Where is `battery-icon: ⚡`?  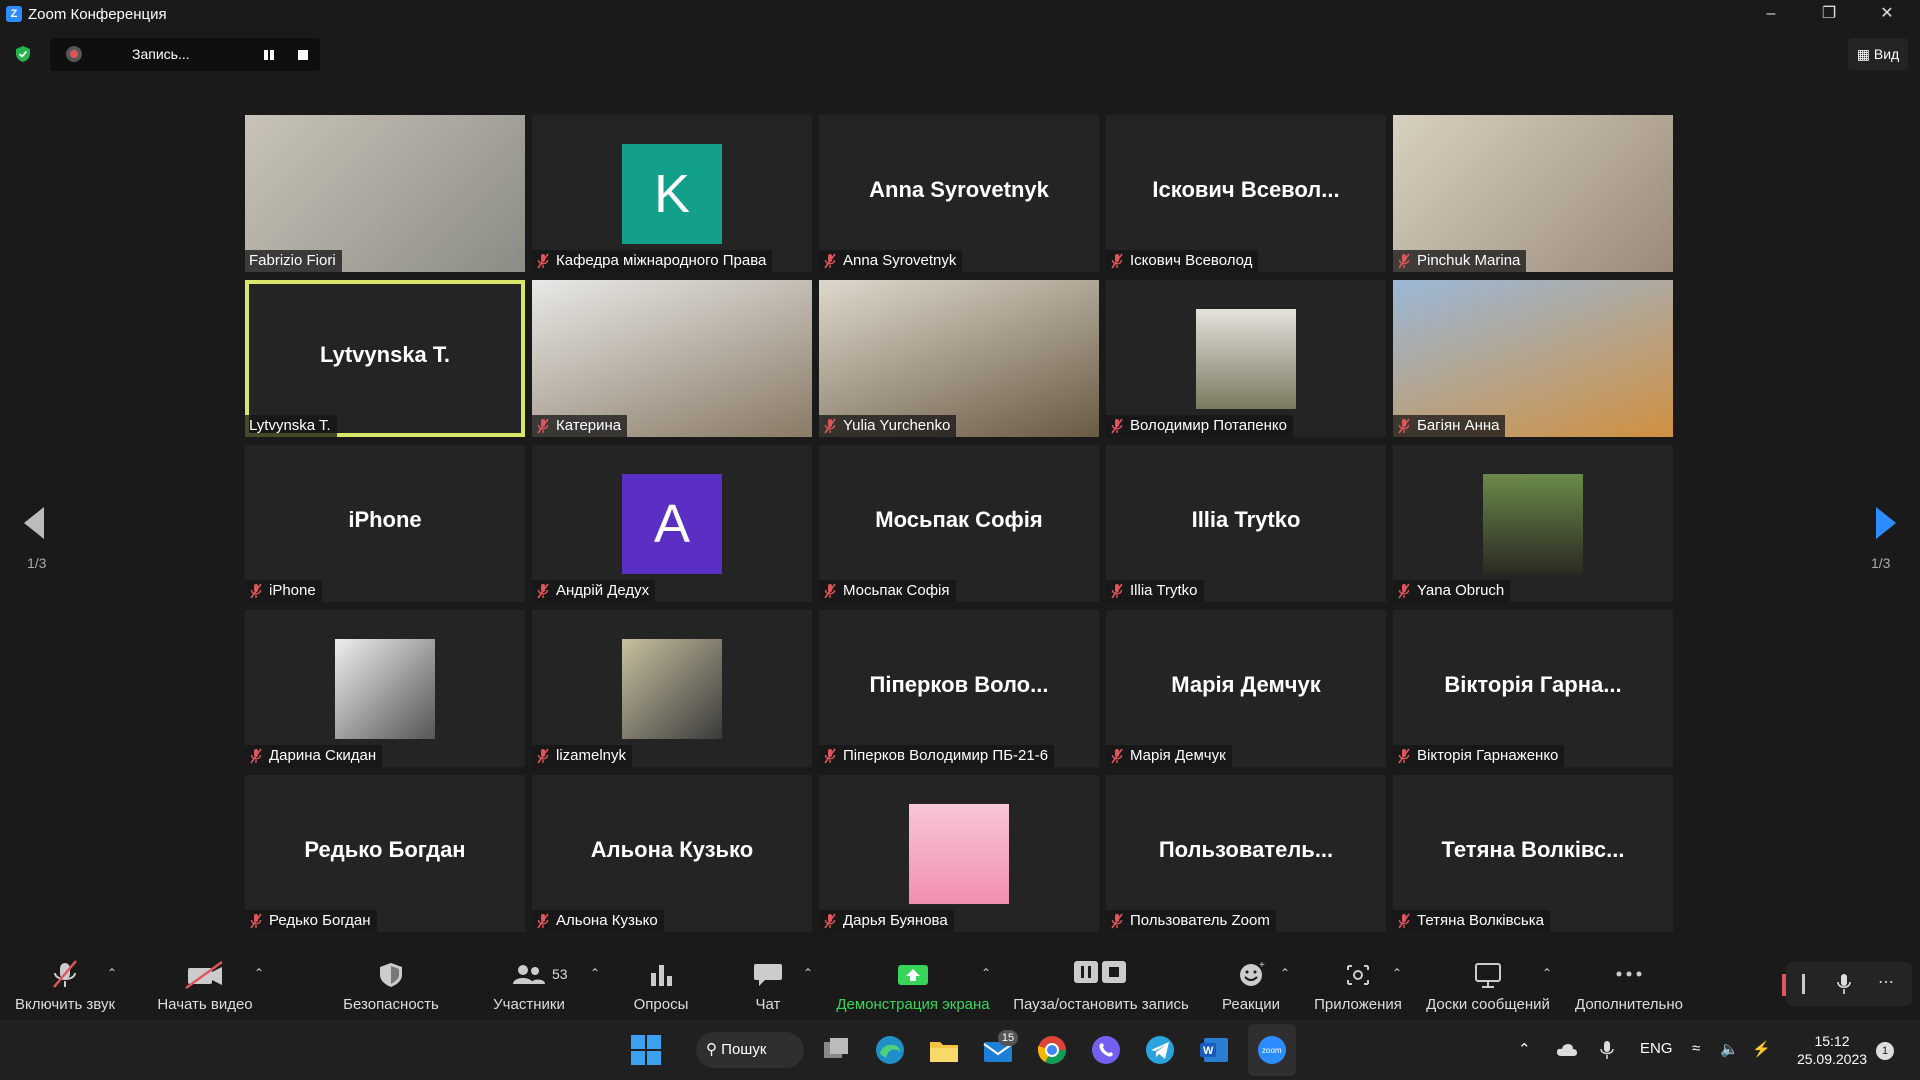 battery-icon: ⚡ is located at coordinates (1761, 1049).